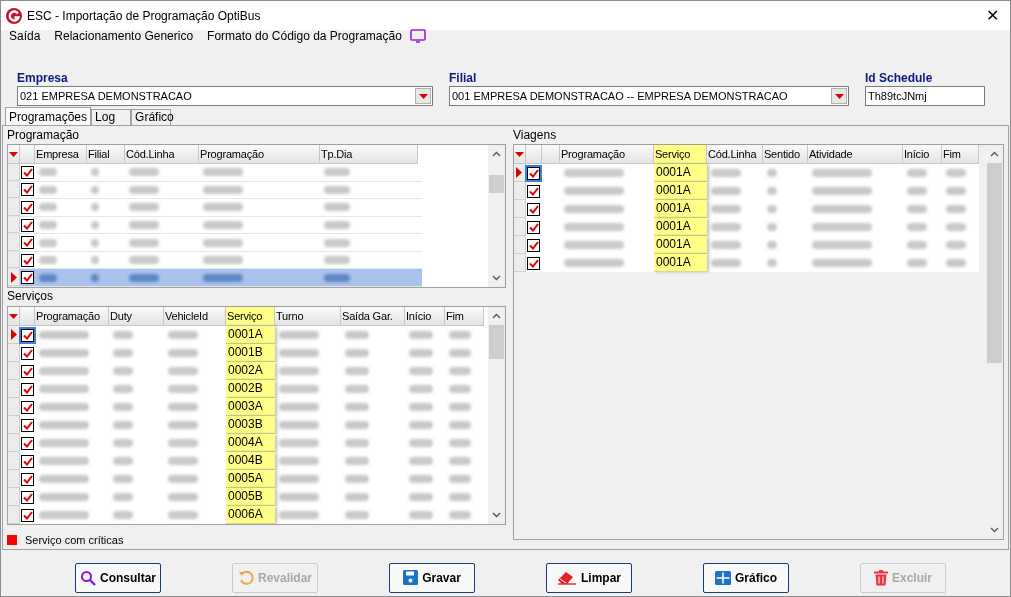  I want to click on column-header: Sentido, so click(785, 154).